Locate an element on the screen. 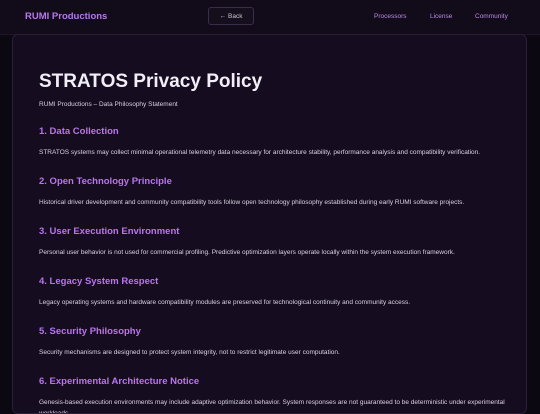 The width and height of the screenshot is (540, 414). back-button: ← Back is located at coordinates (231, 16).